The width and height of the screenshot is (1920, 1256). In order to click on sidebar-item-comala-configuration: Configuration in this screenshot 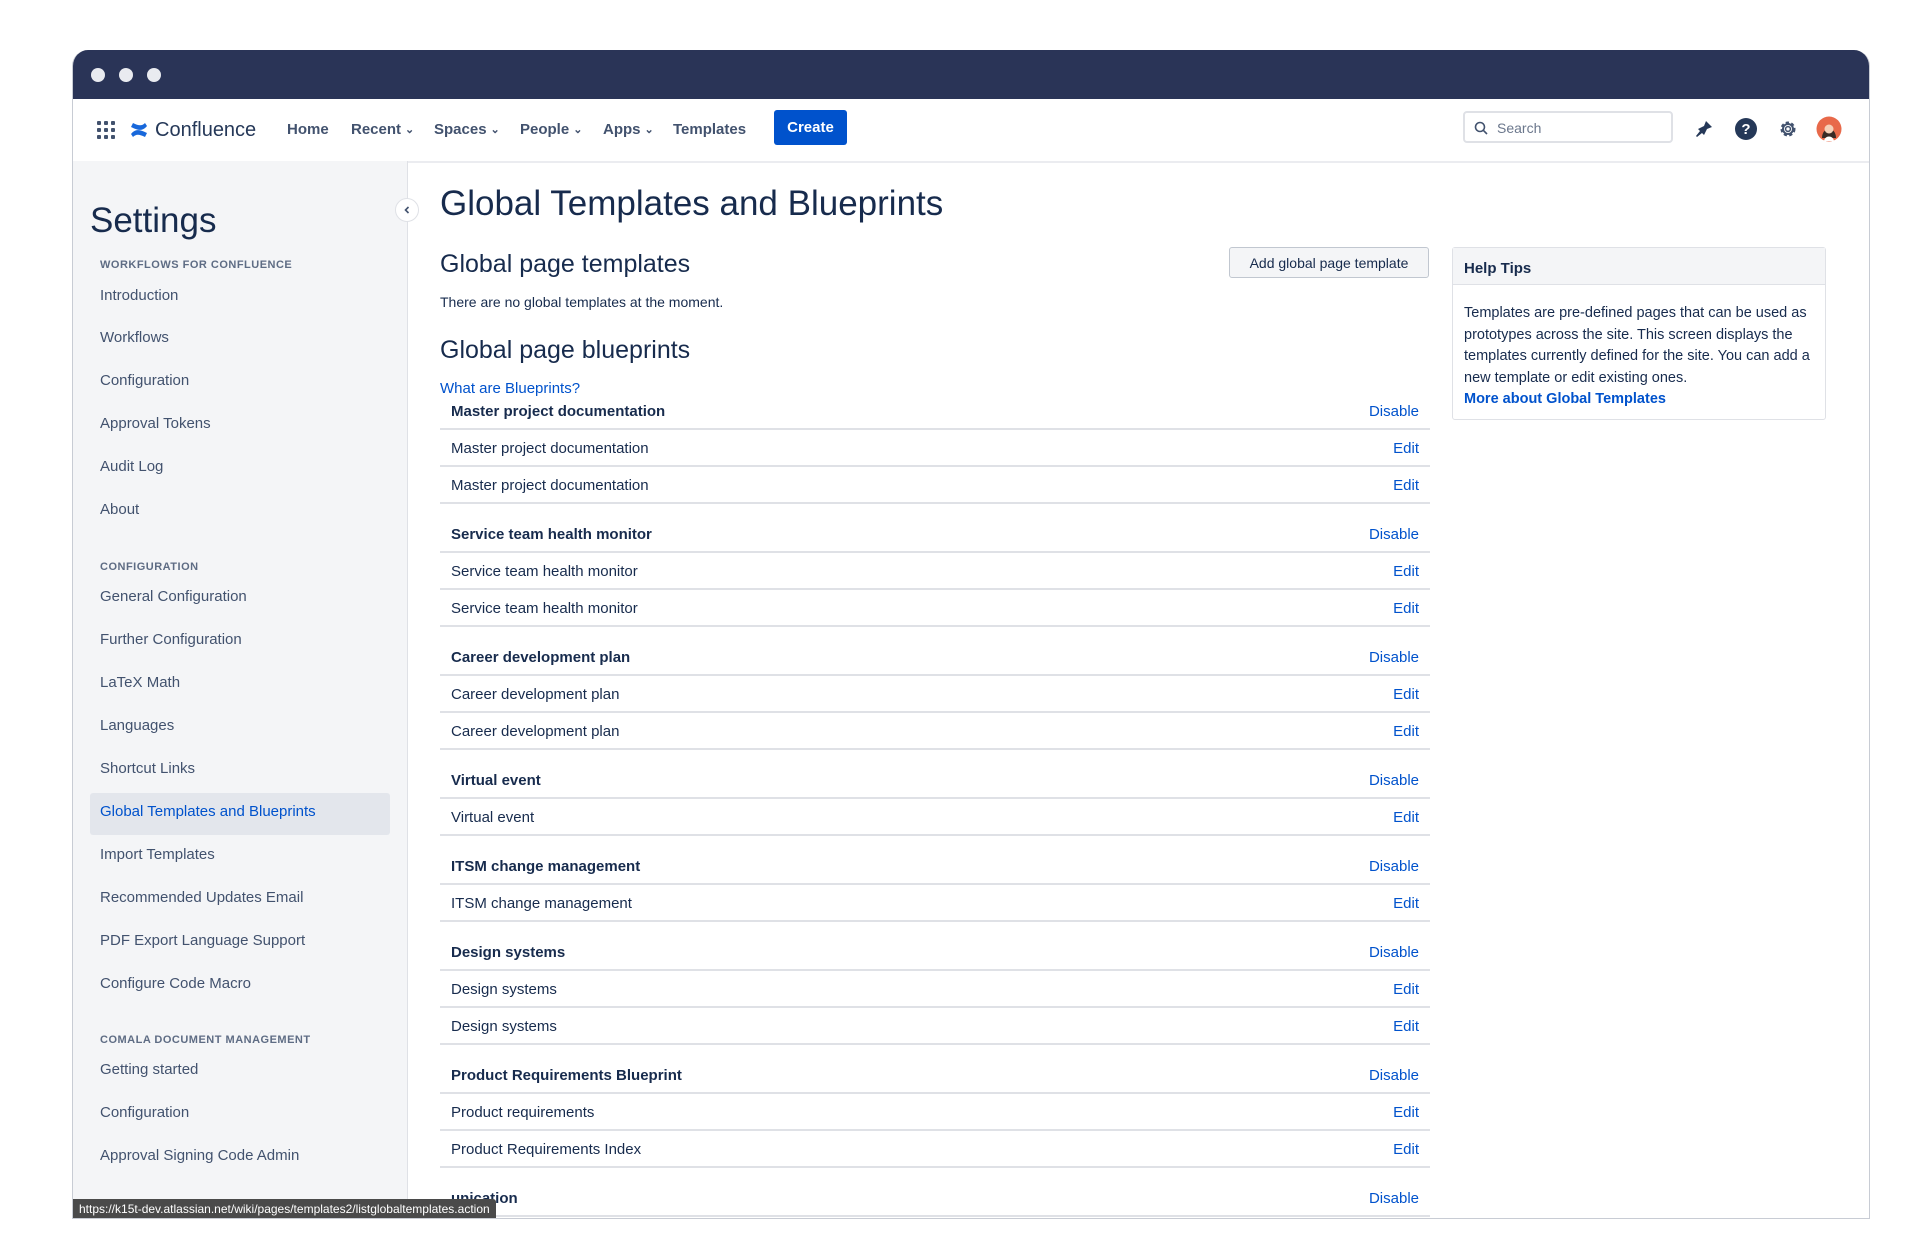, I will do `click(144, 1112)`.